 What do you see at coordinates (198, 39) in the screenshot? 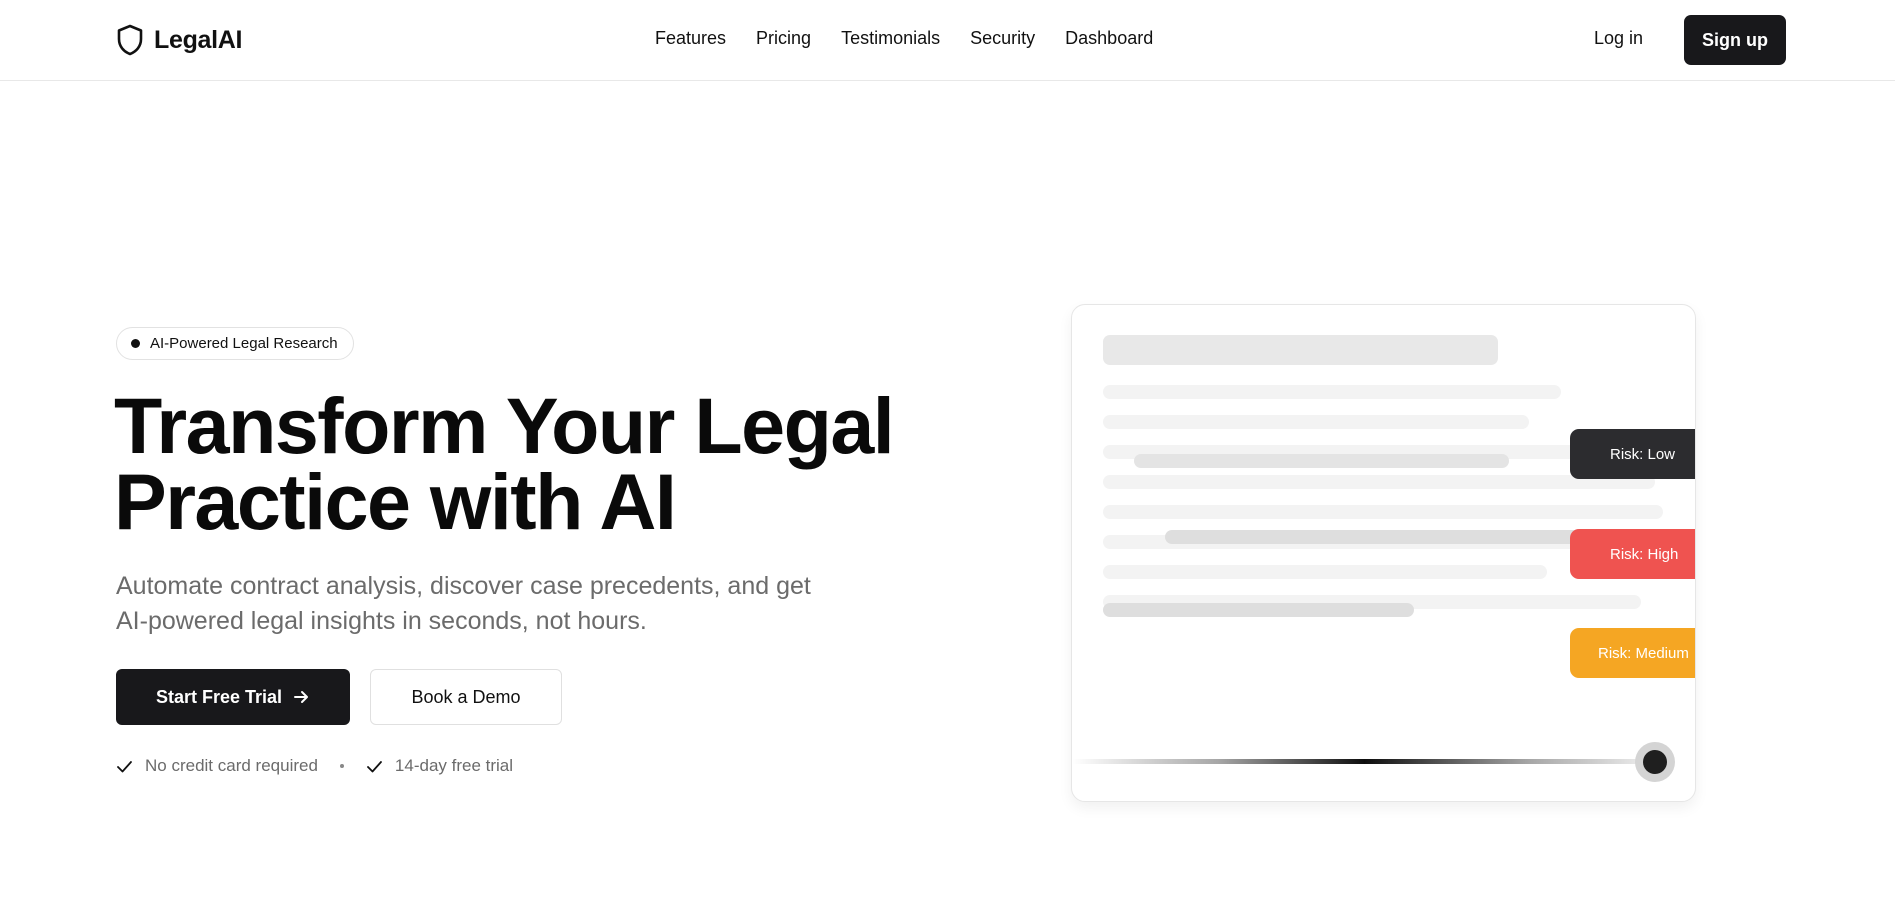
I see `brand-name: LegalAI` at bounding box center [198, 39].